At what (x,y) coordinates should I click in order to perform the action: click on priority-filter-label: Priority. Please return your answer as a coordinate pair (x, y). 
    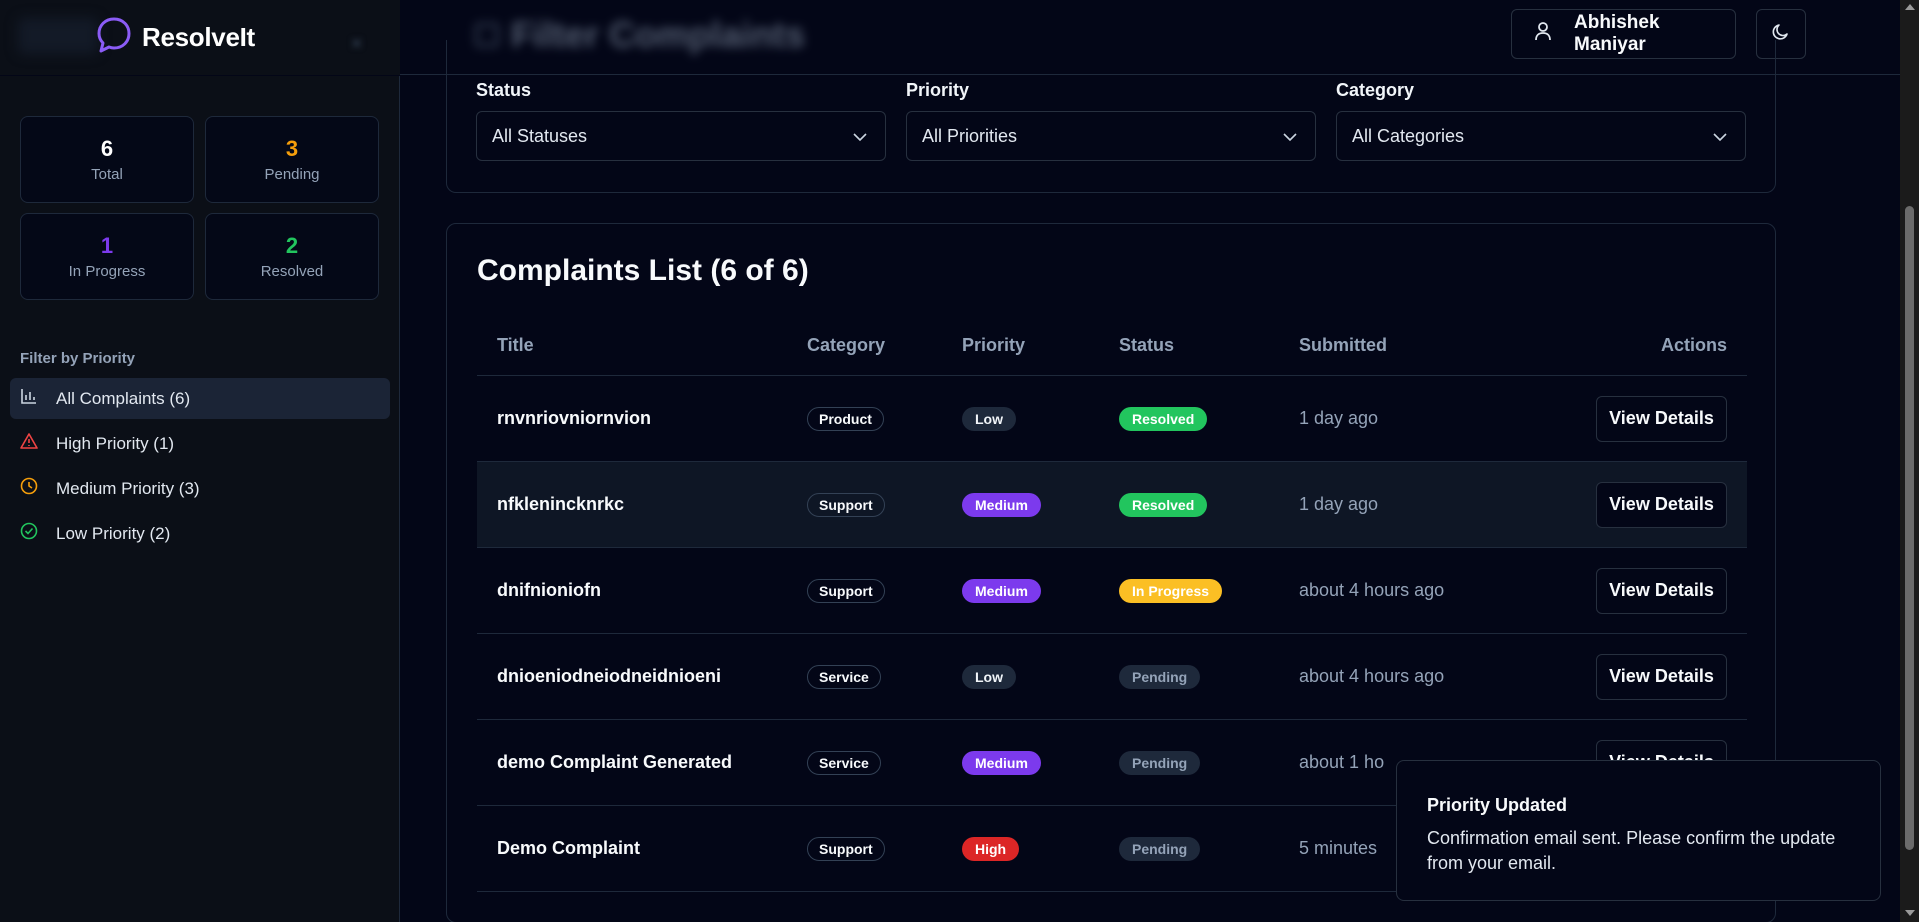
    Looking at the image, I should click on (938, 90).